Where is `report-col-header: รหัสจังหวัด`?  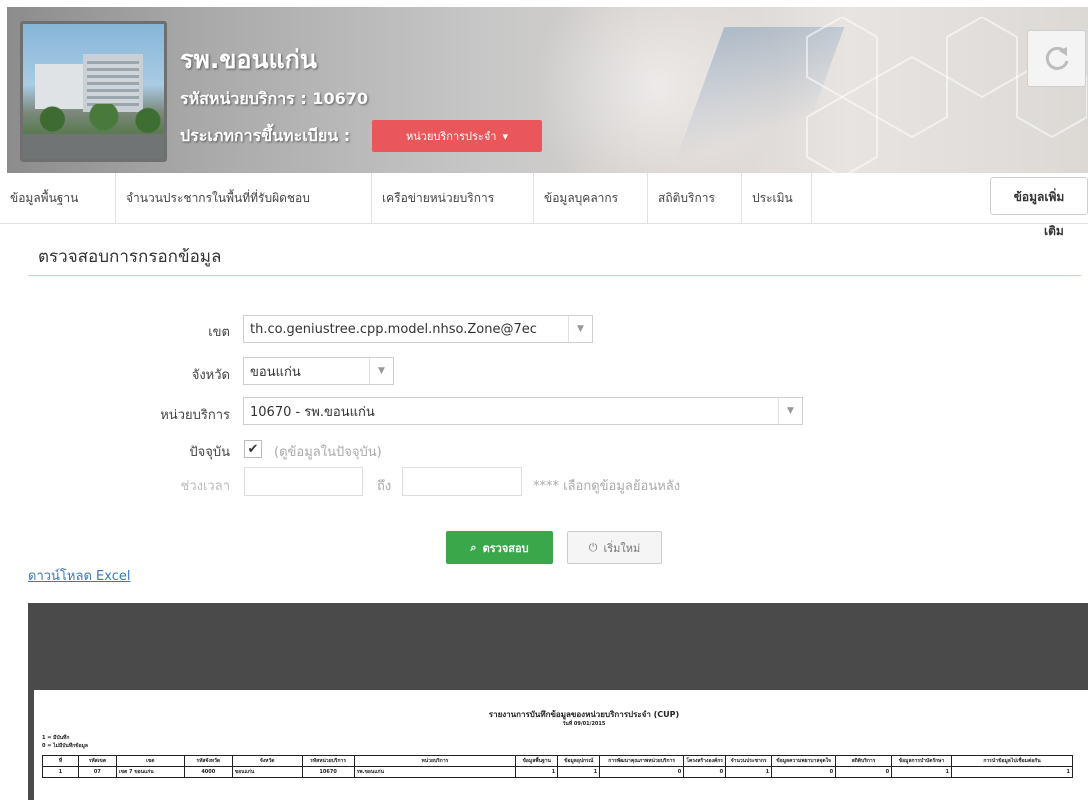
report-col-header: รหัสจังหวัด is located at coordinates (208, 761).